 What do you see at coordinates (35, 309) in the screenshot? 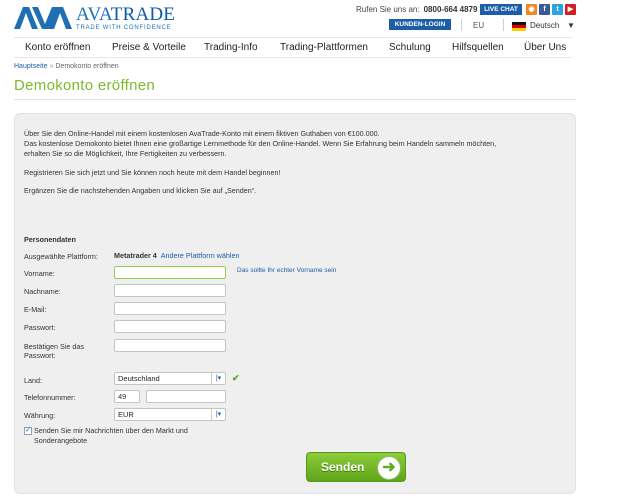
I see `email-label: E-Mail:` at bounding box center [35, 309].